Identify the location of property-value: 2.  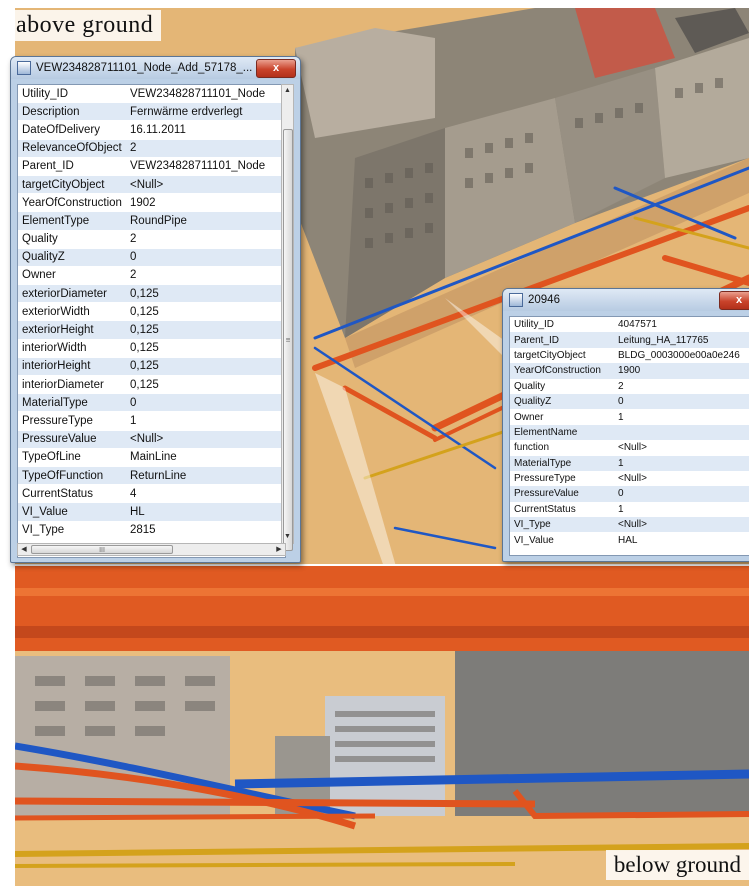
(205, 148).